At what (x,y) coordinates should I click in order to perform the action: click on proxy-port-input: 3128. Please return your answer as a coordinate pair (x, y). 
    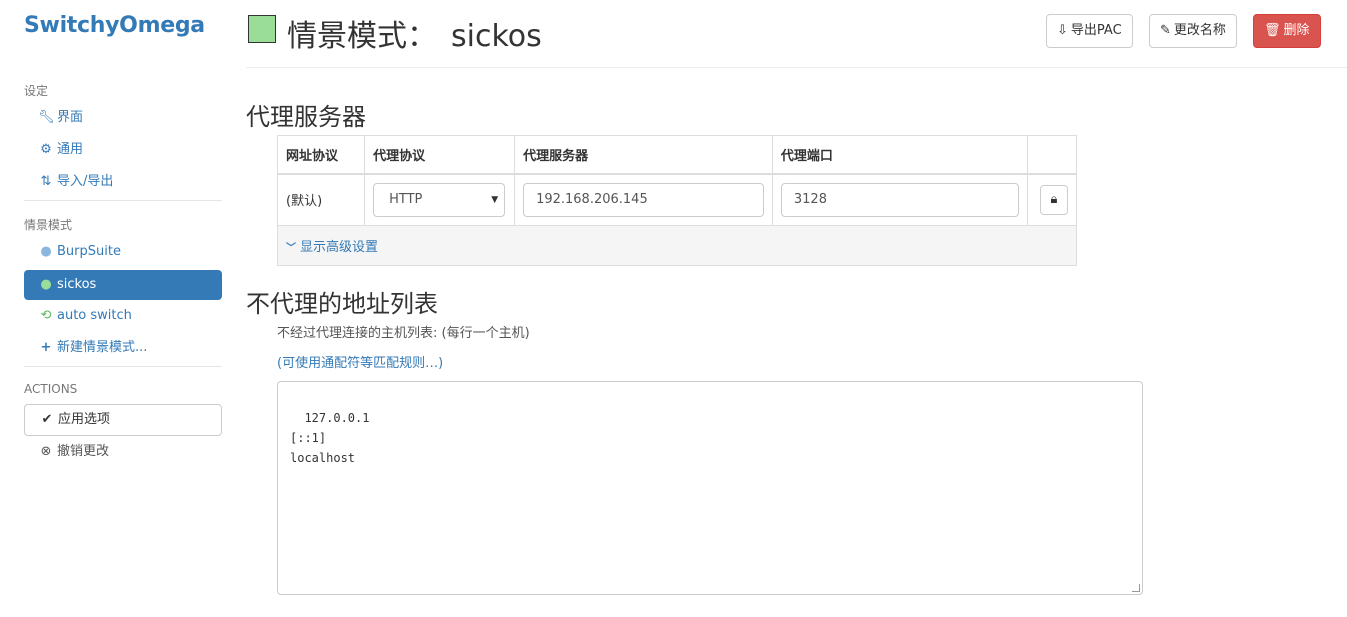
    Looking at the image, I should click on (899, 199).